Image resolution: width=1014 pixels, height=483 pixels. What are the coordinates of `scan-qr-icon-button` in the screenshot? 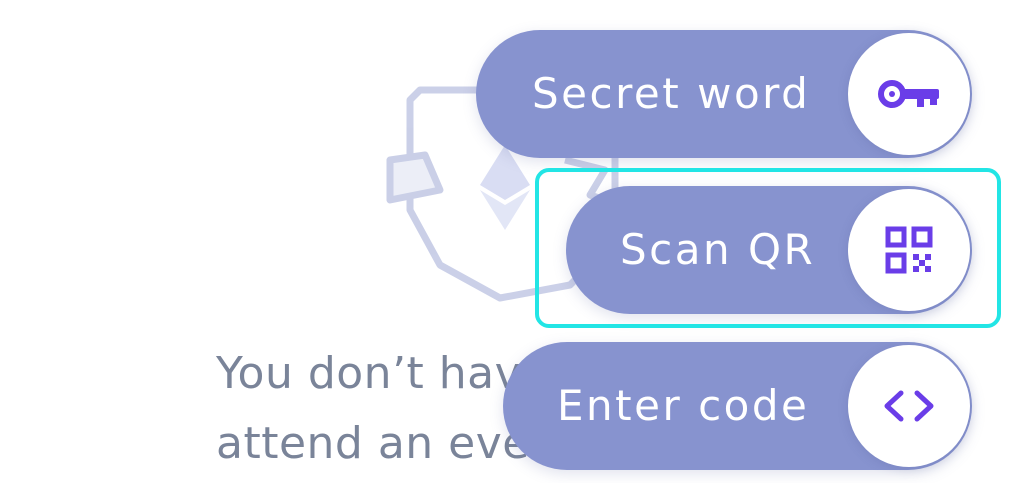 It's located at (909, 250).